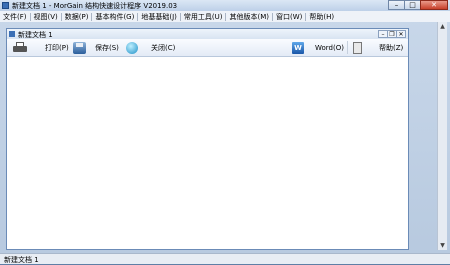 The width and height of the screenshot is (450, 265). I want to click on close-label: 关闭(C), so click(163, 47).